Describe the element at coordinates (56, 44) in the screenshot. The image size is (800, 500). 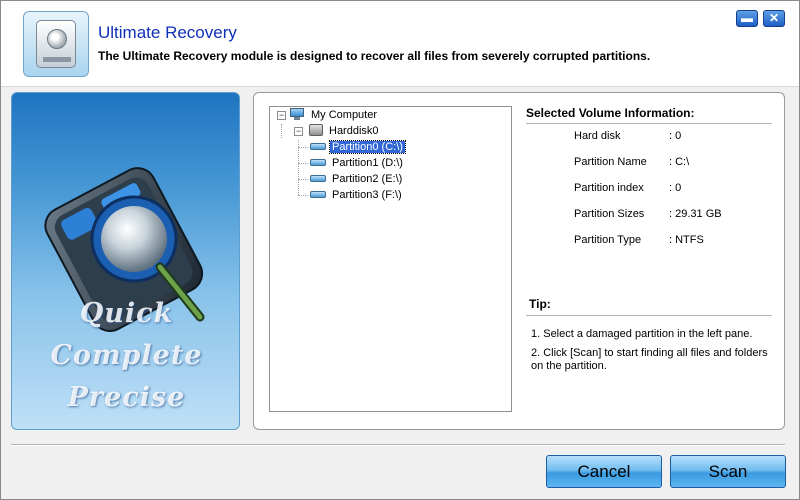
I see `app-harddisk-icon` at that location.